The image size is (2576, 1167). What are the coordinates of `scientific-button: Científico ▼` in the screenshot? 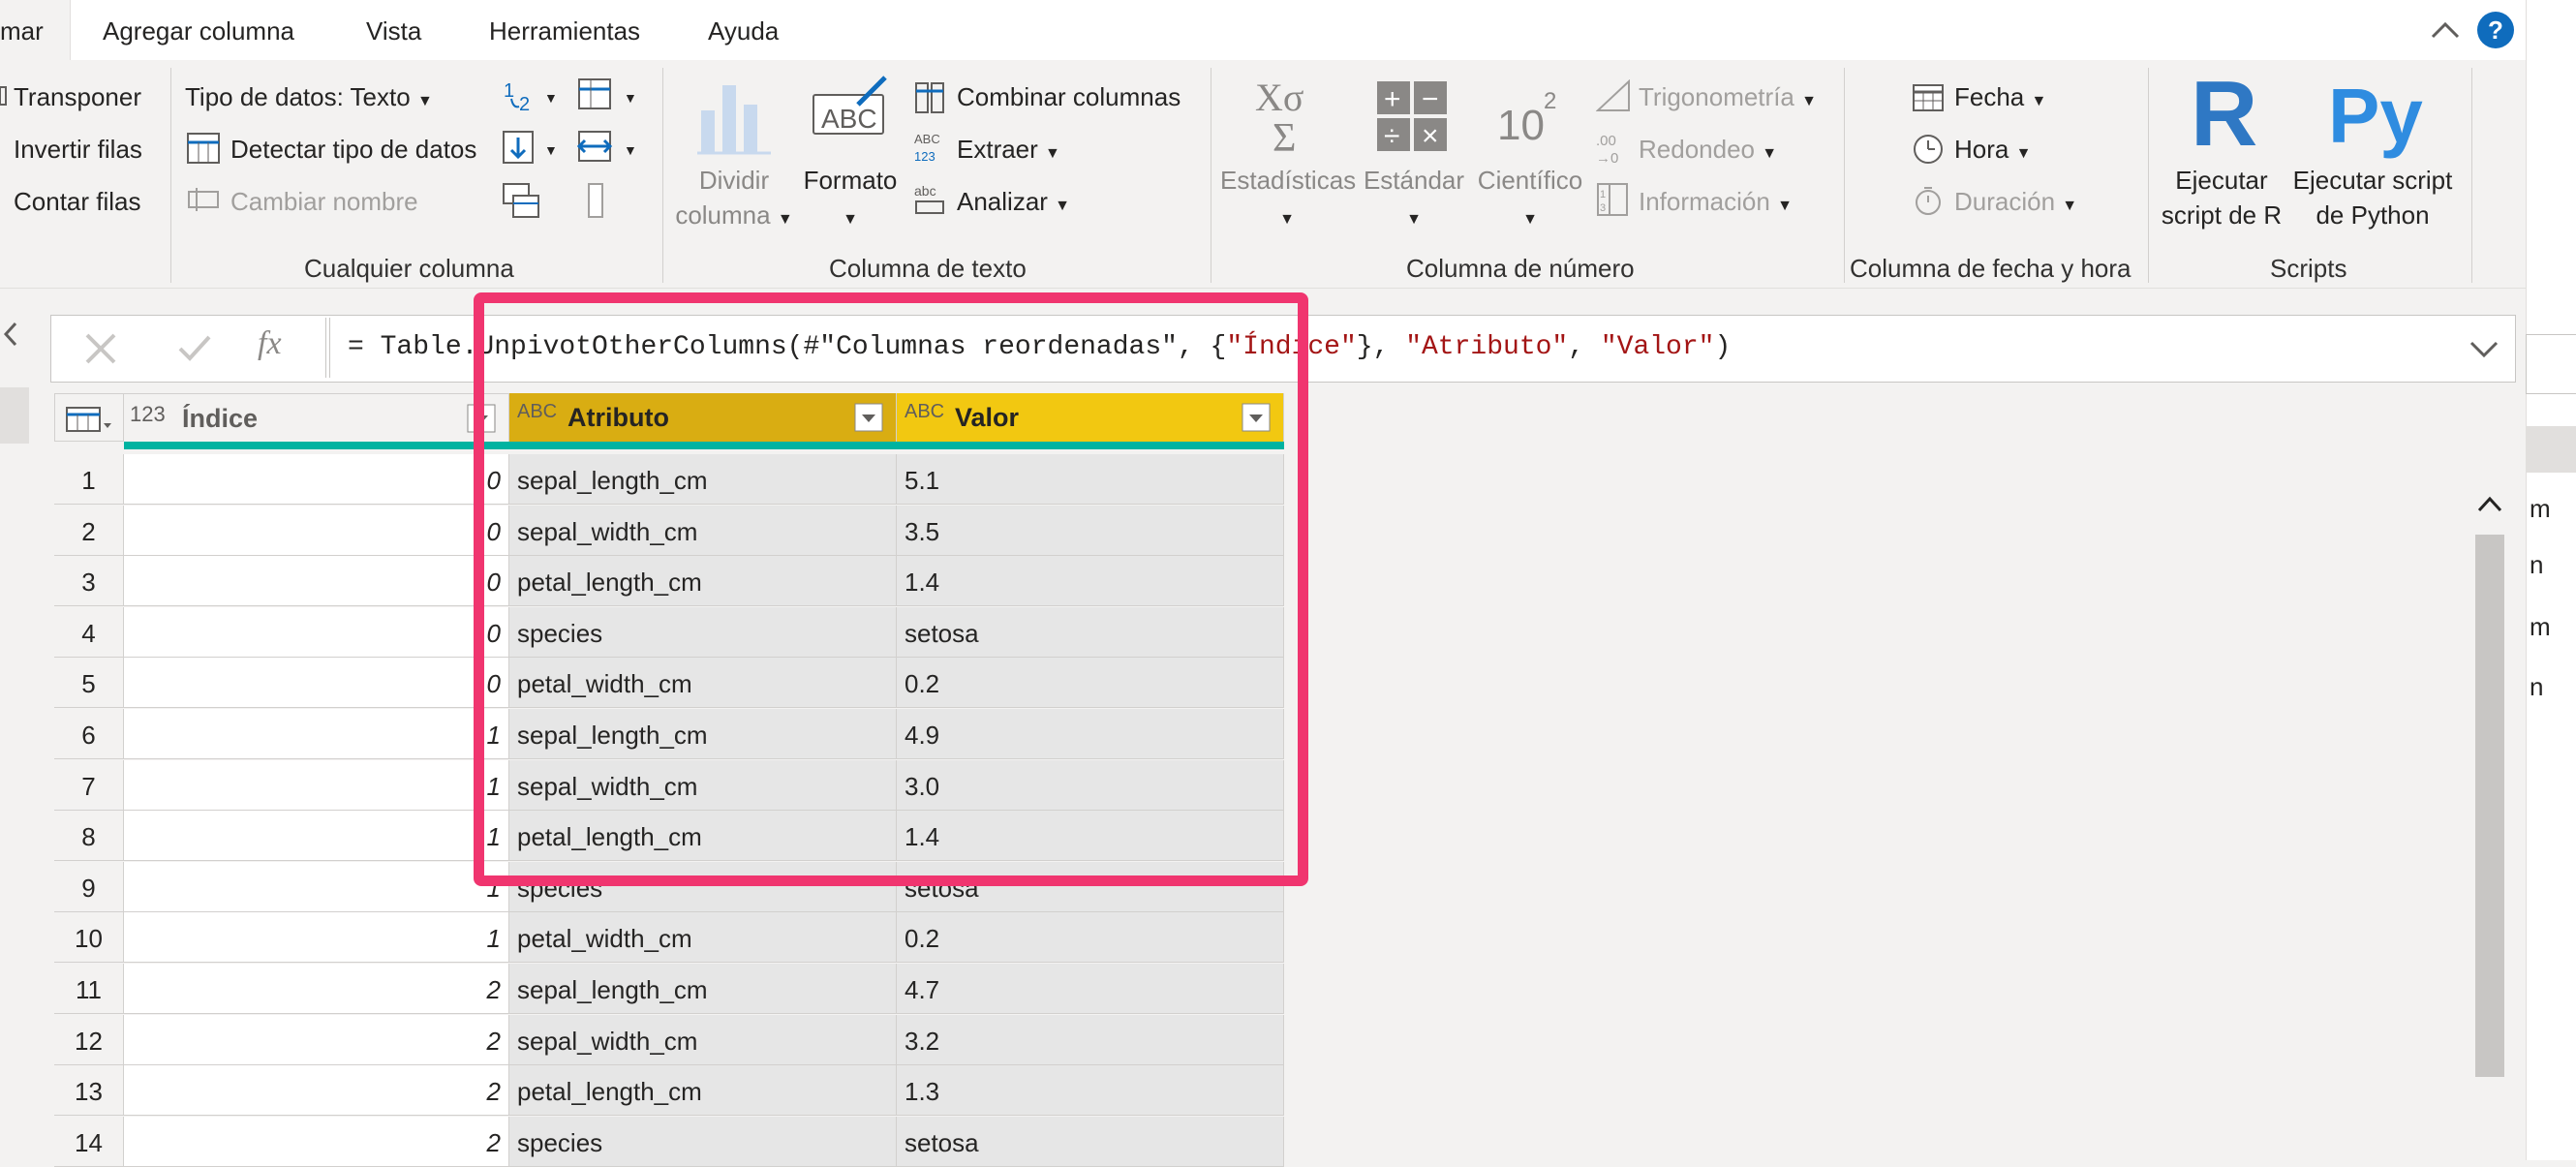 It's located at (1530, 200).